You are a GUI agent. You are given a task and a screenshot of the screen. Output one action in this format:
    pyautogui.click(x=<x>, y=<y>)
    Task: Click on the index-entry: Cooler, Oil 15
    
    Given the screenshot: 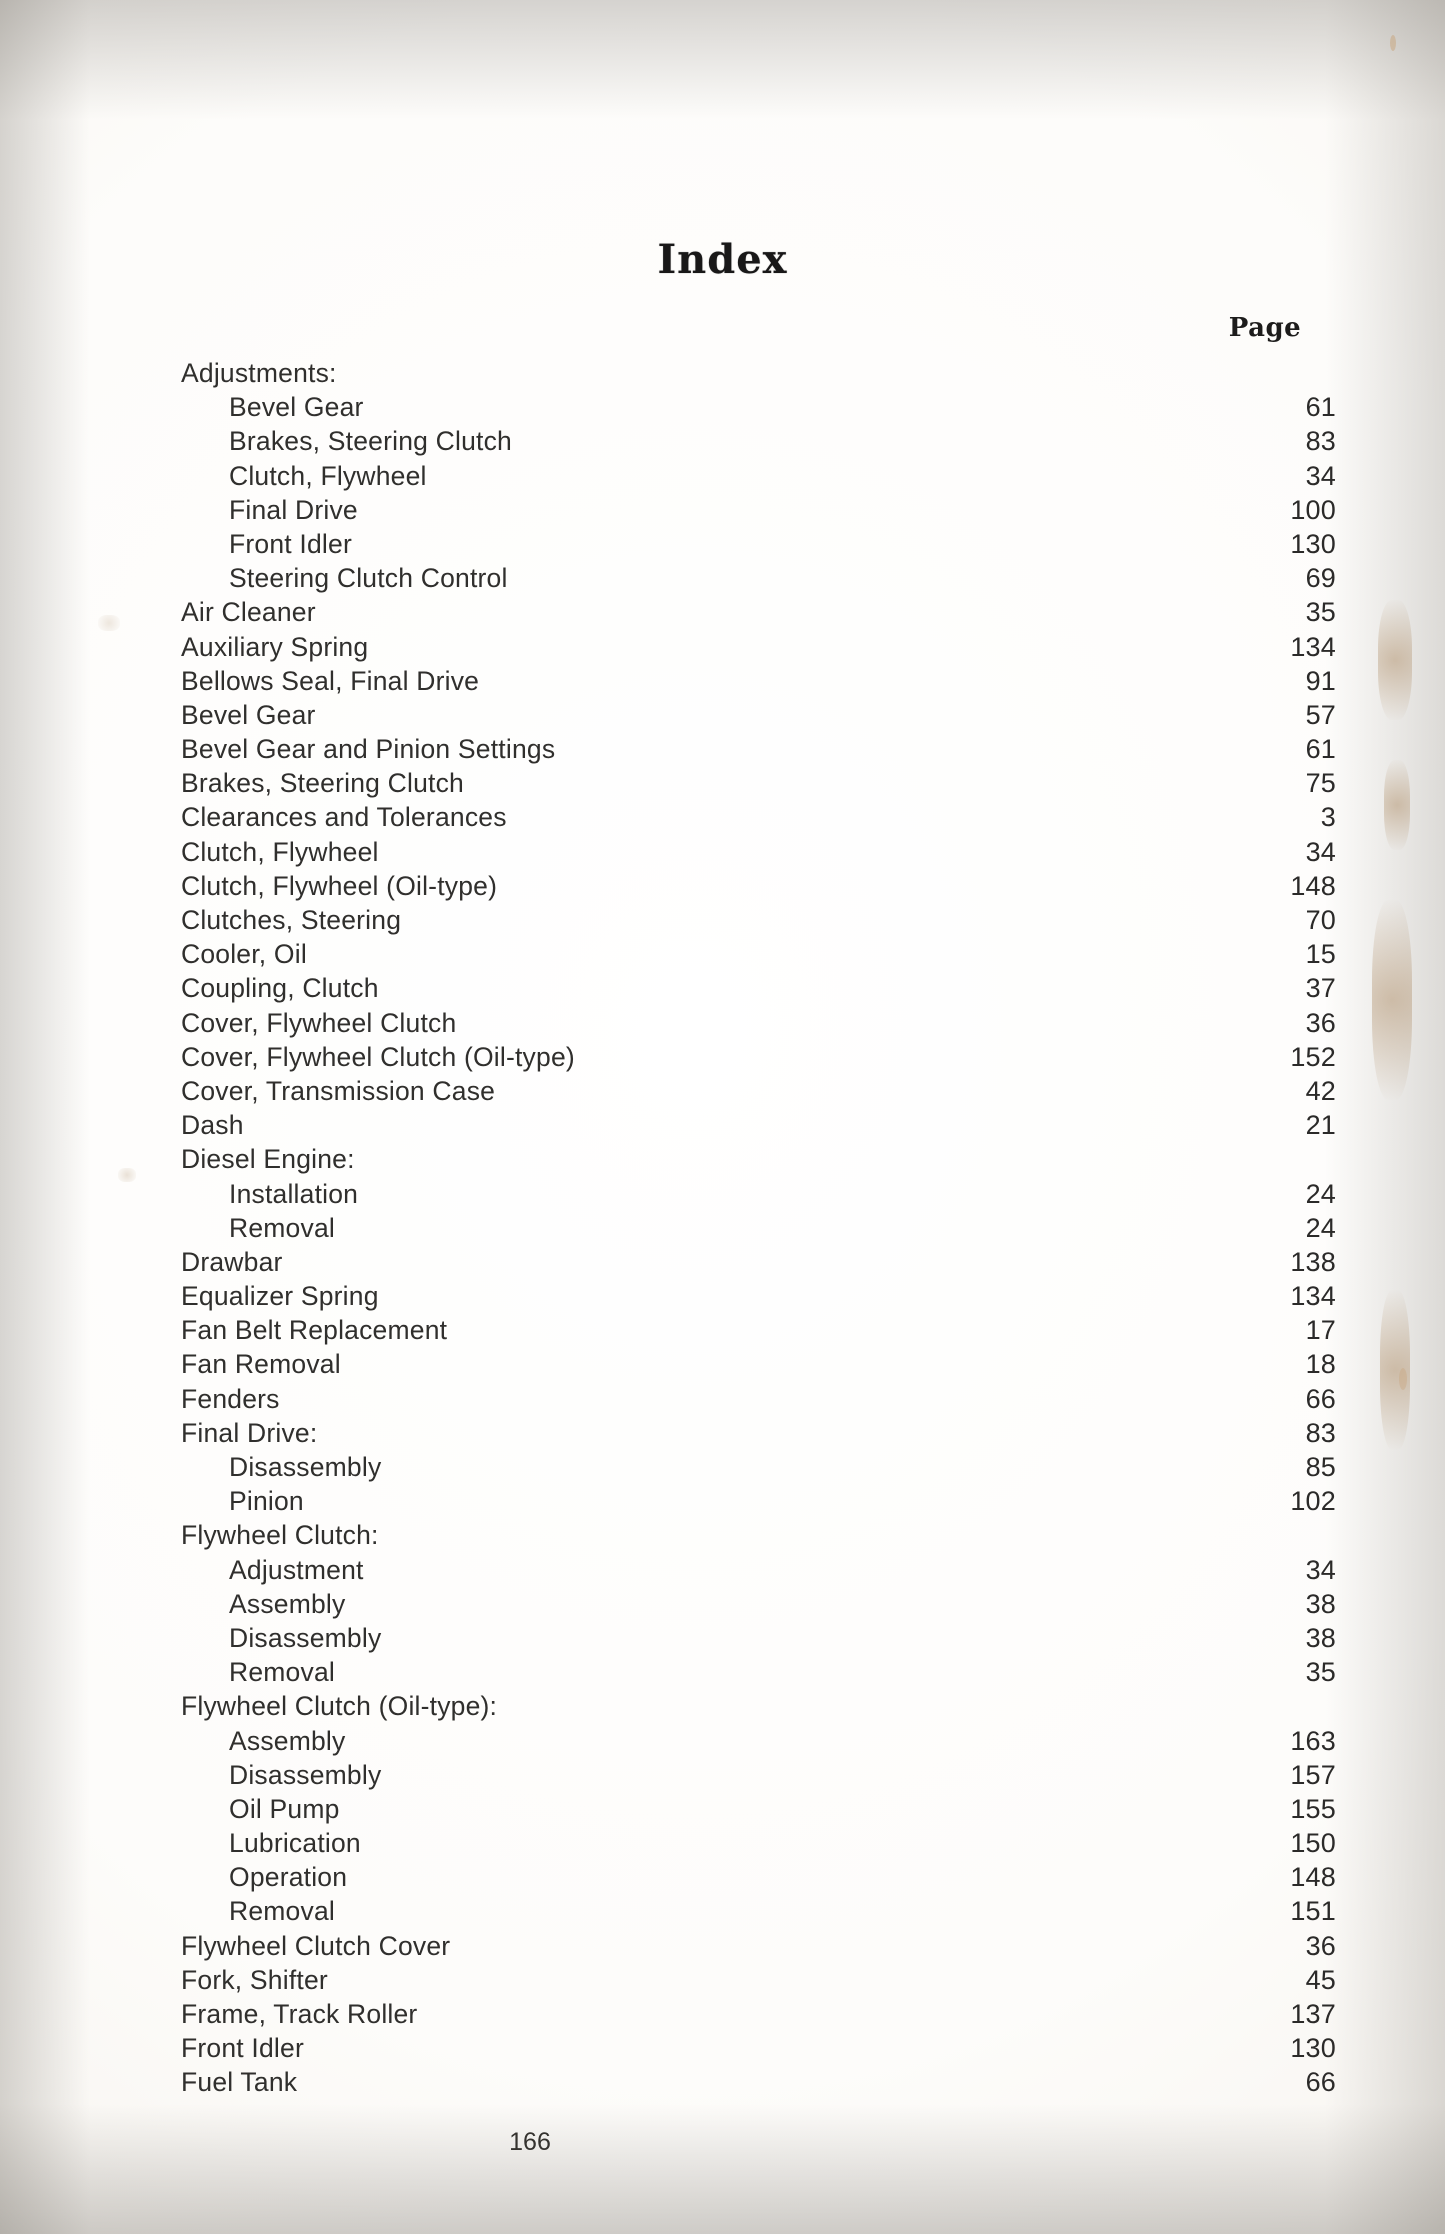 What is the action you would take?
    pyautogui.click(x=758, y=956)
    